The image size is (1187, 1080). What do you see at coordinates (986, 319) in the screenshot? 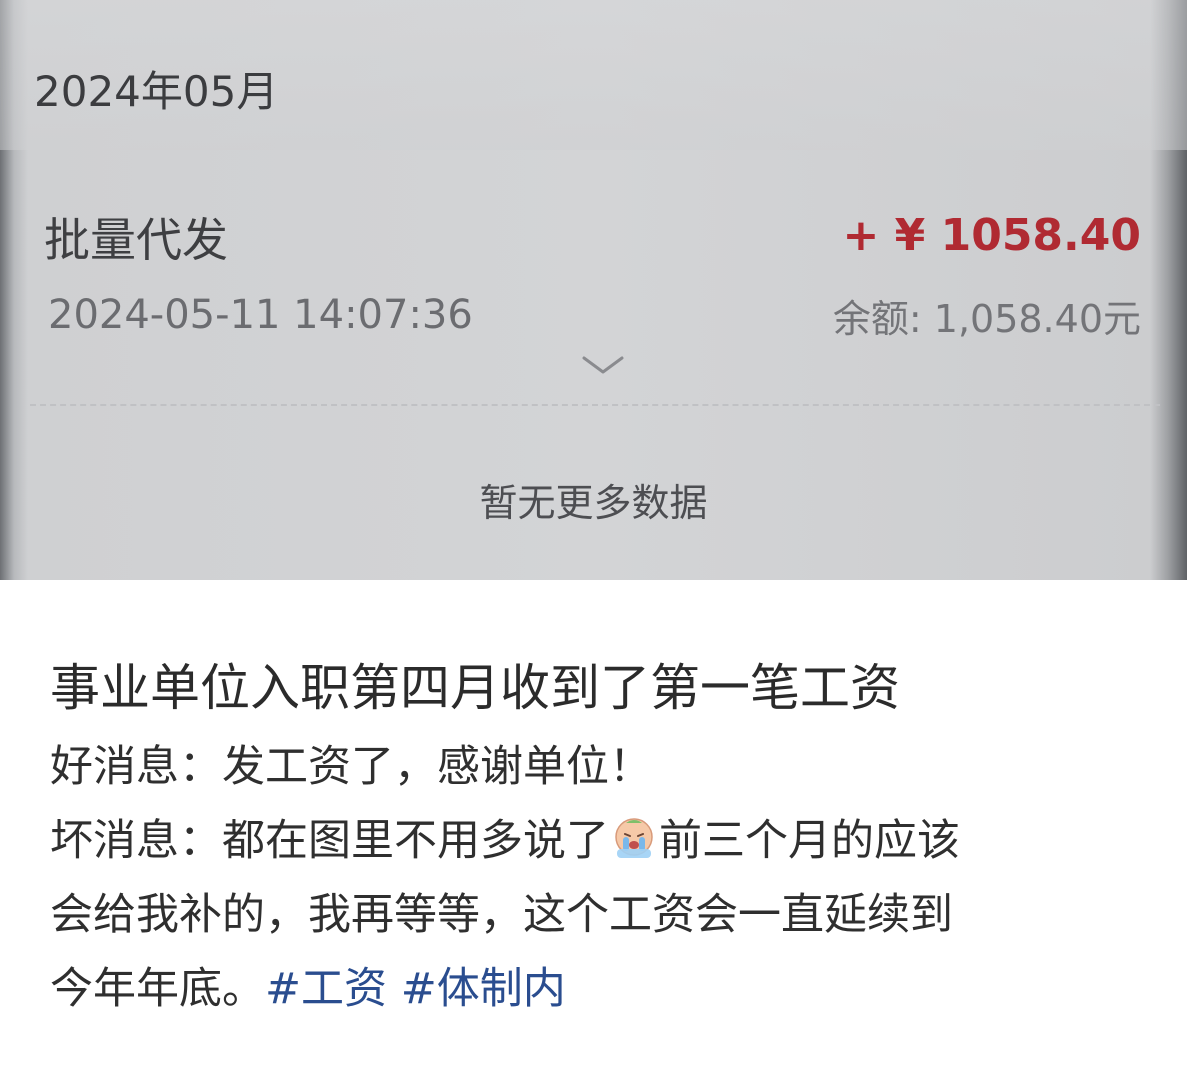
I see `transaction-balance: 余额: 1,058.40元` at bounding box center [986, 319].